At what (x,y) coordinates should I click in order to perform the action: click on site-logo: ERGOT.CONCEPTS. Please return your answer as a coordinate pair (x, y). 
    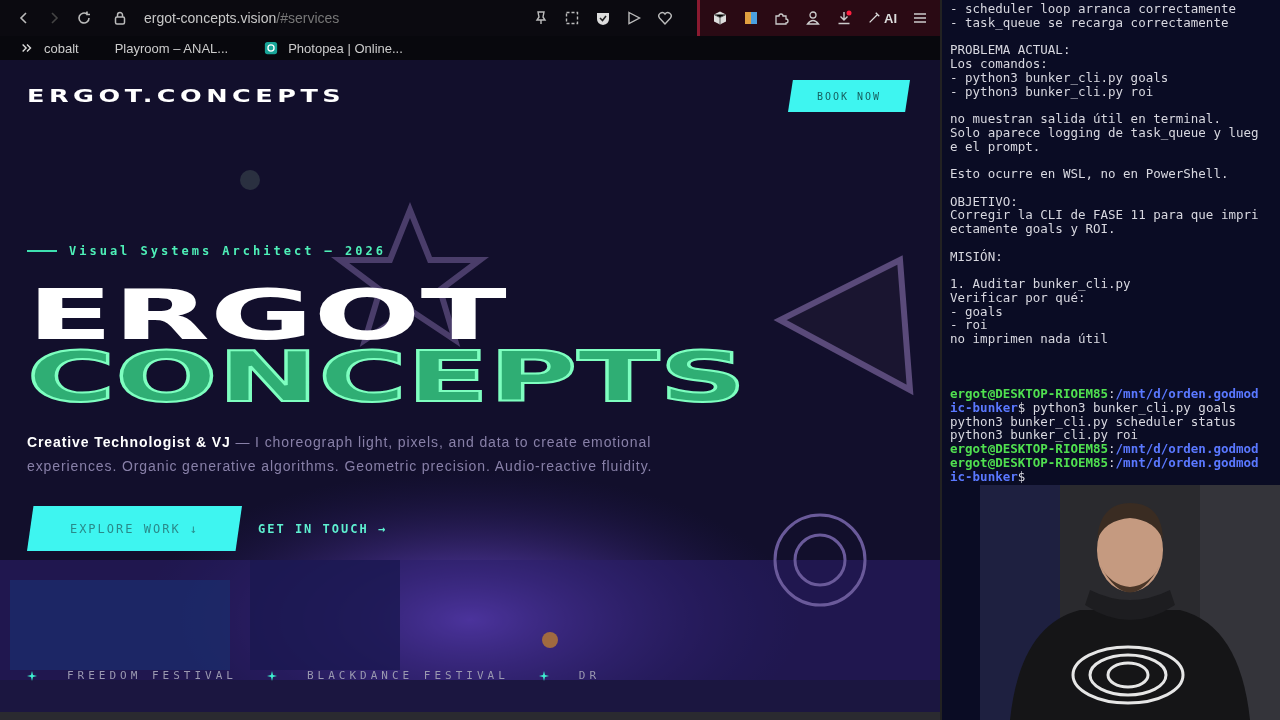
    Looking at the image, I should click on (186, 96).